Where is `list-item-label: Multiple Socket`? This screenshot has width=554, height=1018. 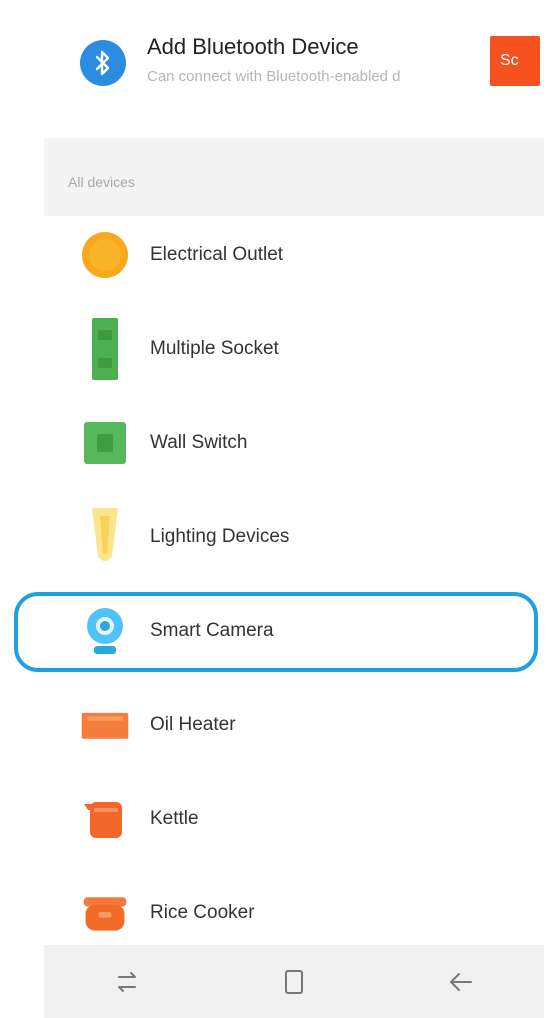
list-item-label: Multiple Socket is located at coordinates (214, 348).